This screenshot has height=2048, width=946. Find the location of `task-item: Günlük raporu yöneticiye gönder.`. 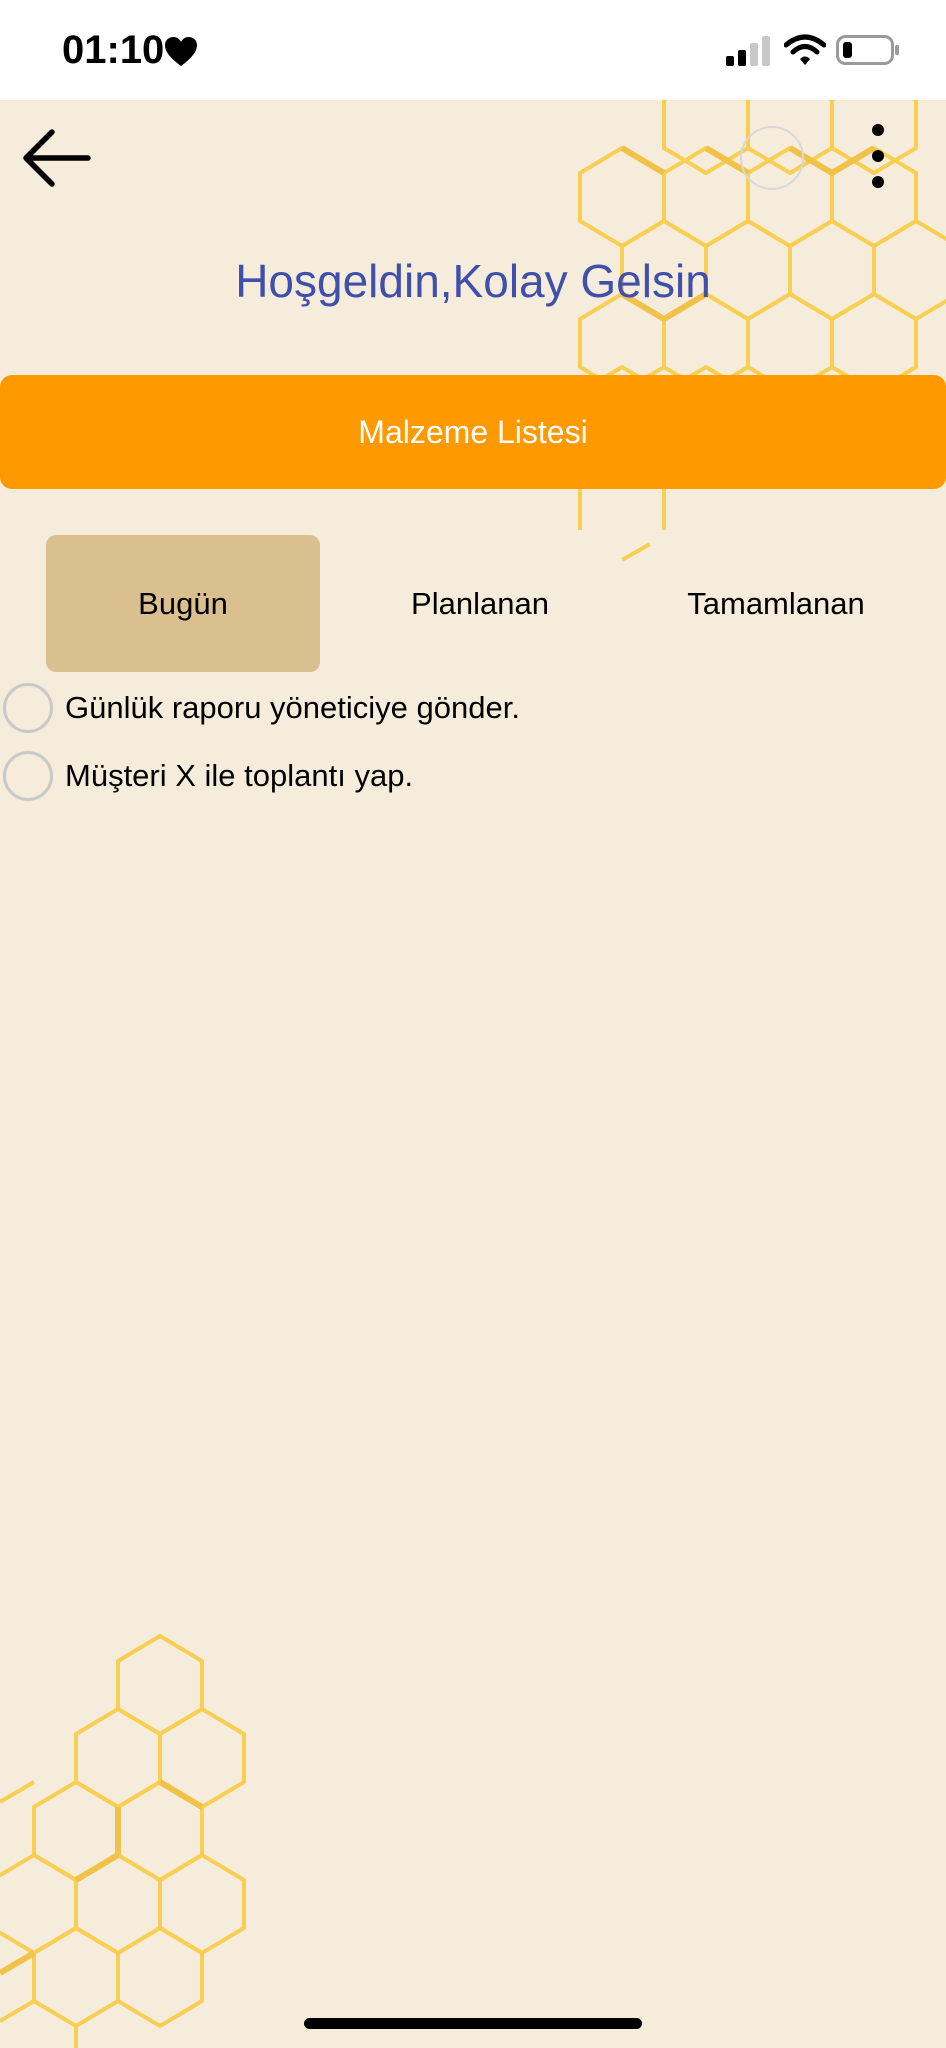

task-item: Günlük raporu yöneticiye gönder. is located at coordinates (450, 708).